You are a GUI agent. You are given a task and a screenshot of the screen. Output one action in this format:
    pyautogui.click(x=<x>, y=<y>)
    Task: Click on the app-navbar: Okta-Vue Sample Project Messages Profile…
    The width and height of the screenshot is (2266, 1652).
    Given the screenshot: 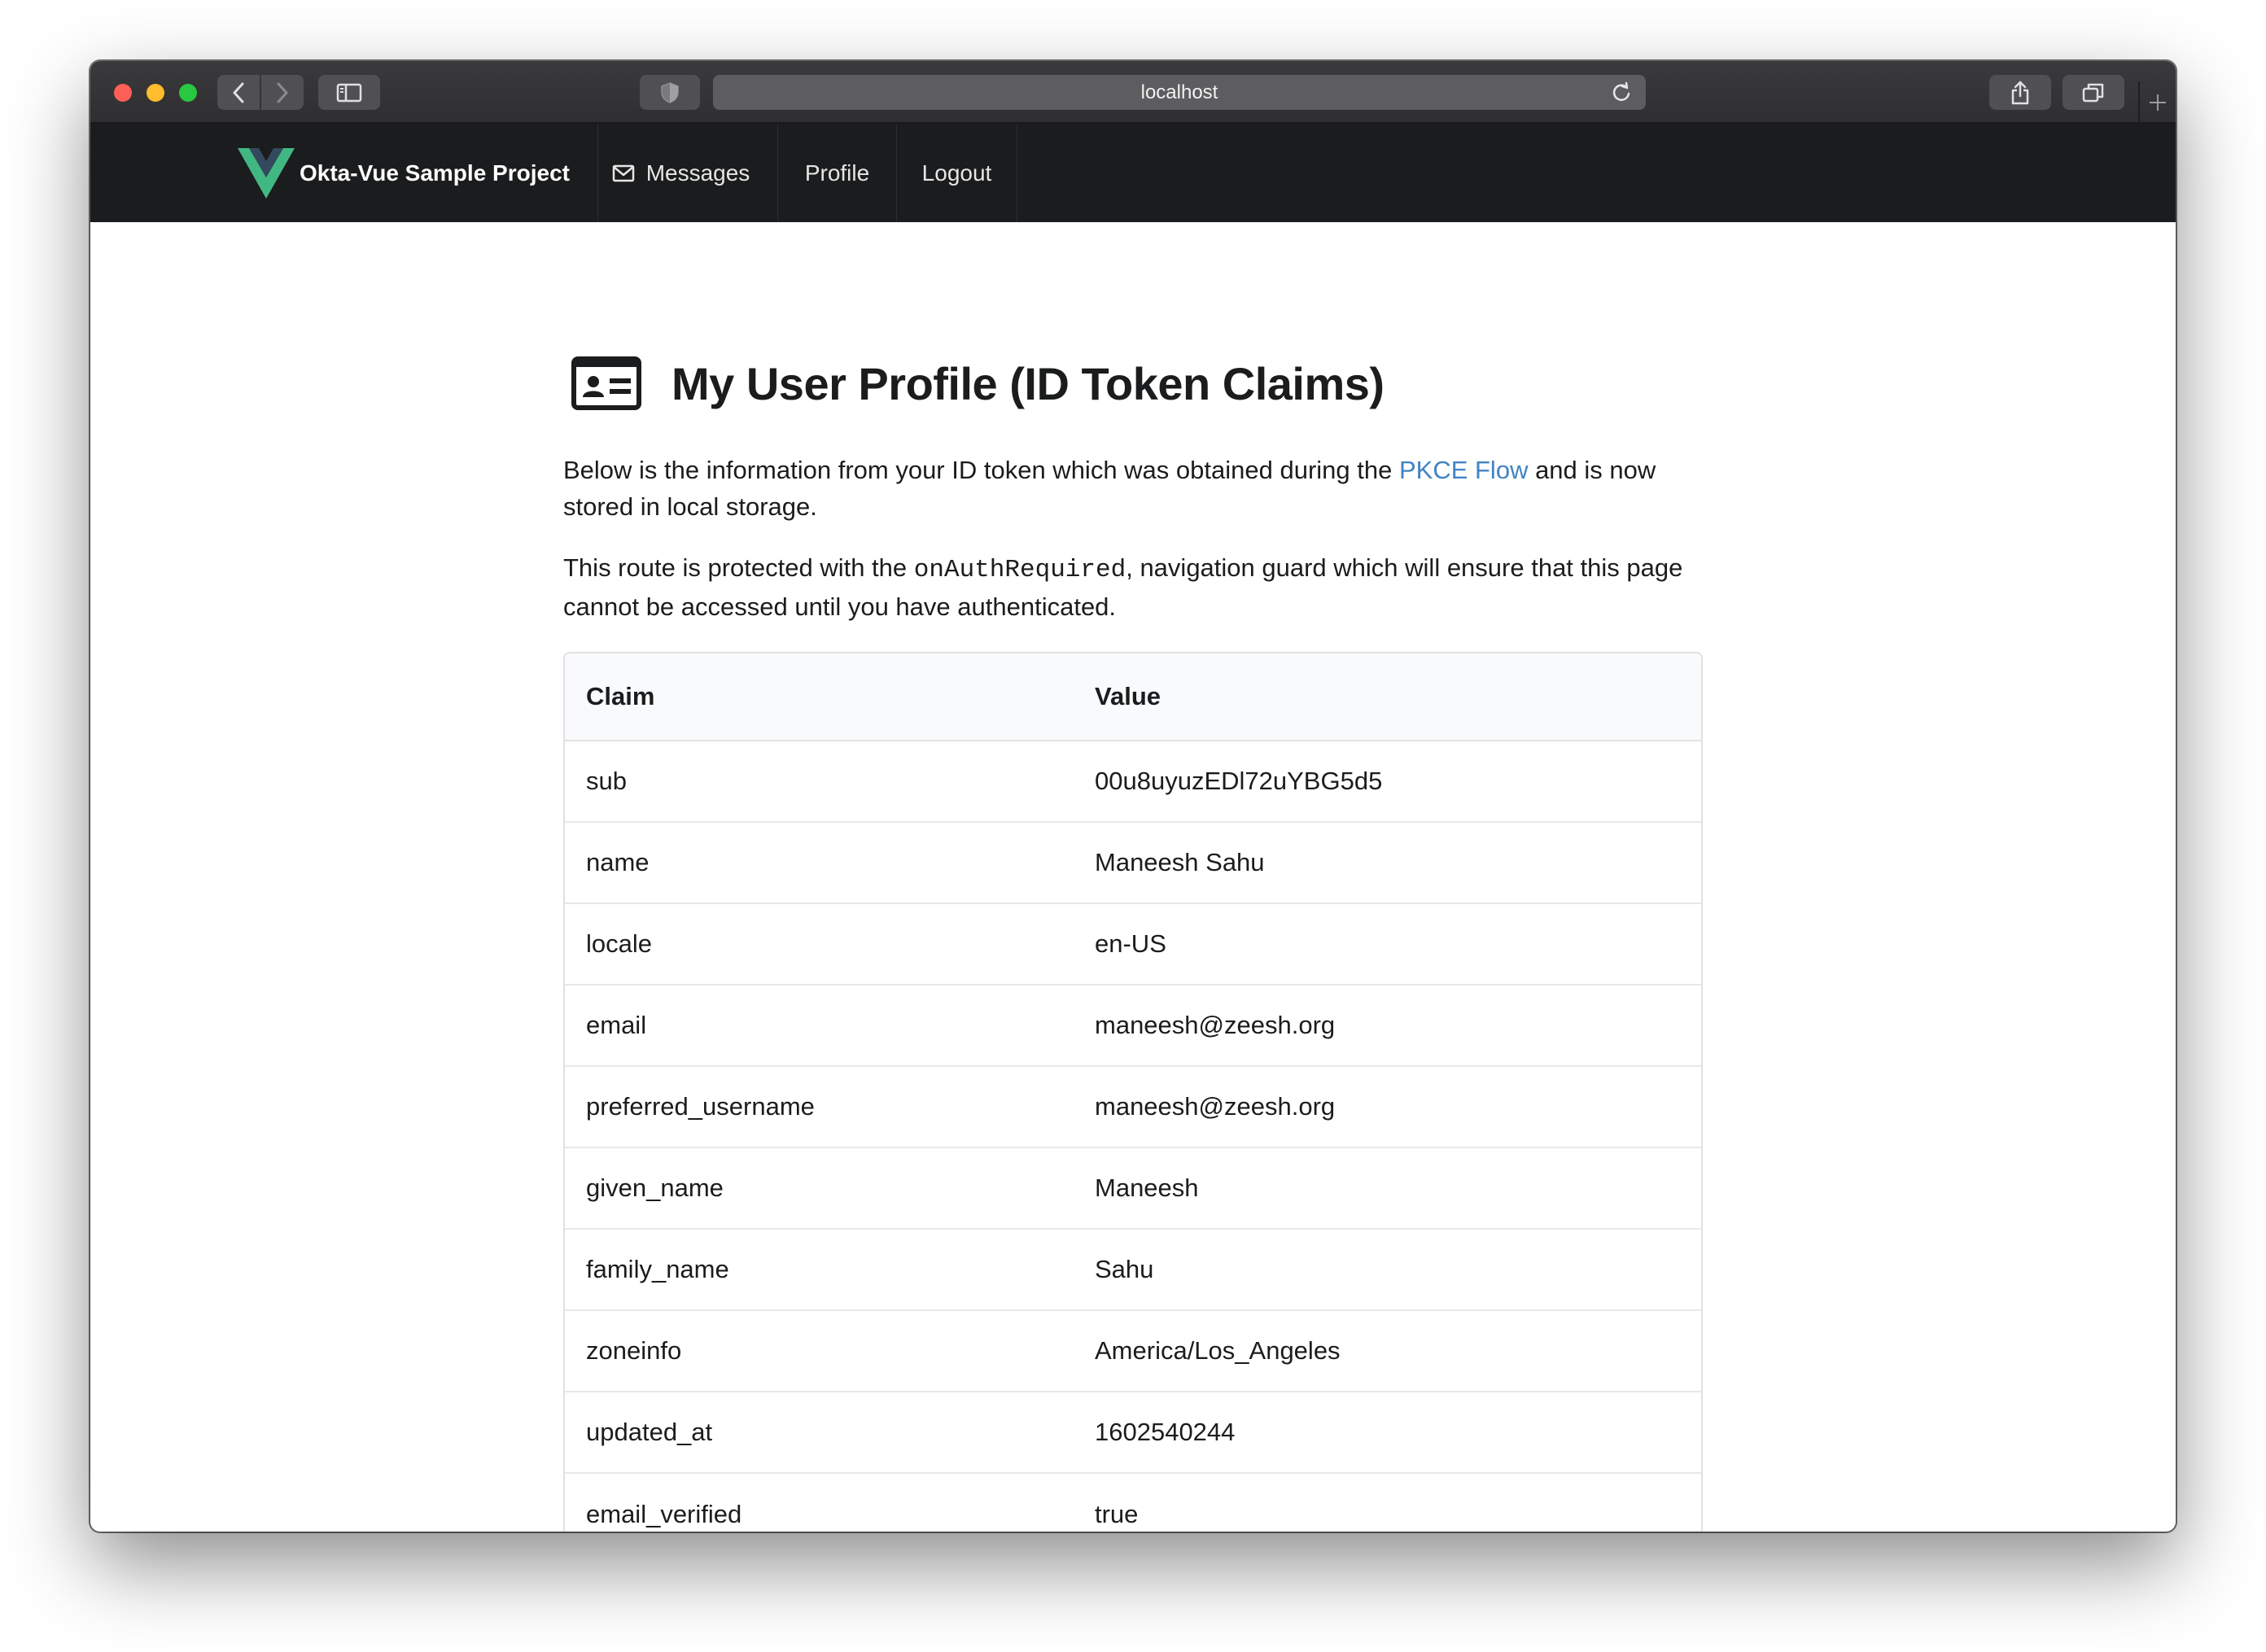 What is the action you would take?
    pyautogui.click(x=1133, y=173)
    